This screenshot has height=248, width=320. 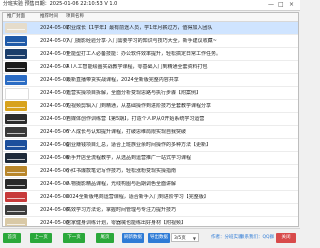 I want to click on window-title: 分班实验 预售日期：2025-01-06 22:10:53 V 1.0, so click(x=60, y=4).